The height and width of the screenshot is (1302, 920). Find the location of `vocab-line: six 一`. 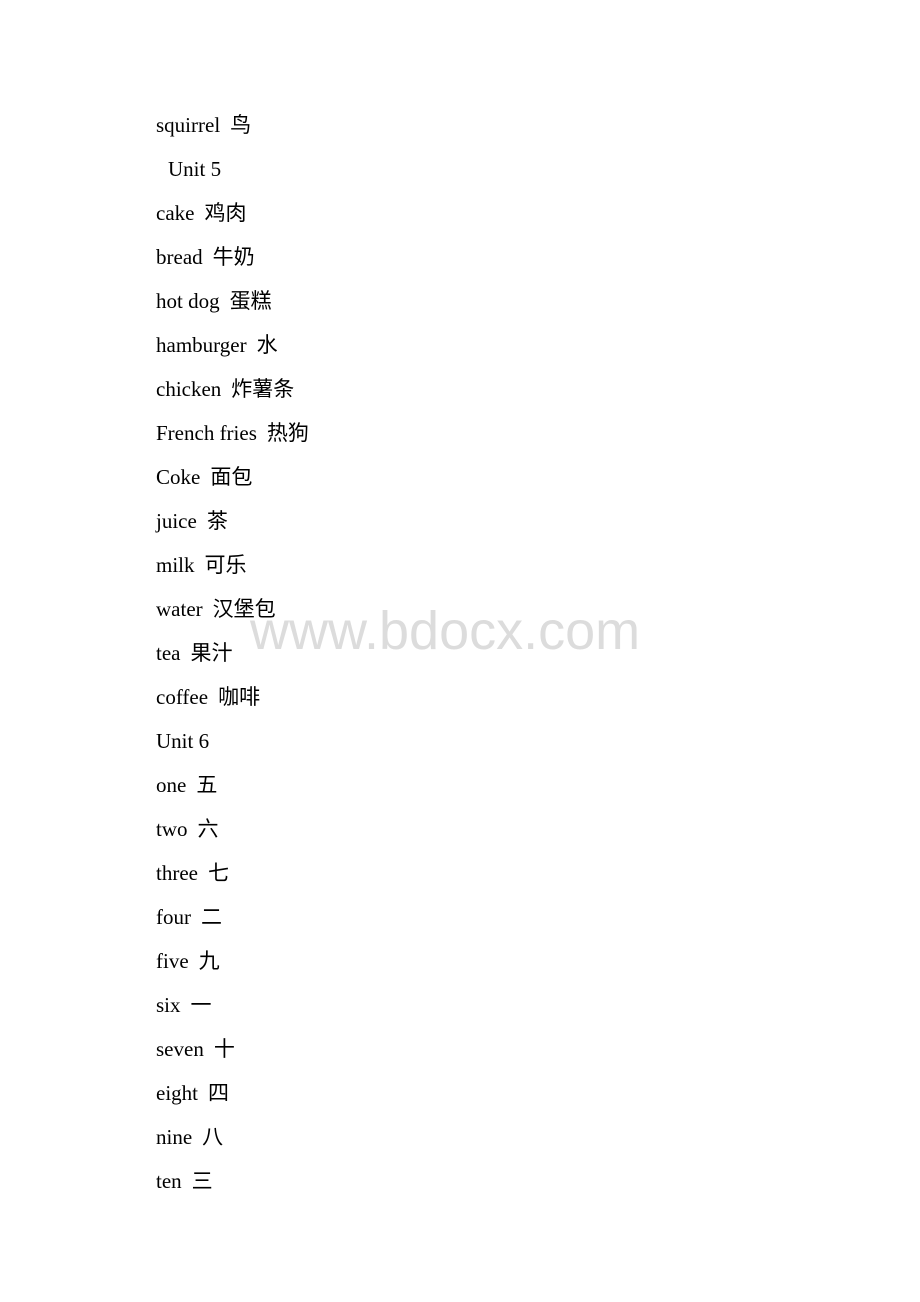

vocab-line: six 一 is located at coordinates (232, 1012).